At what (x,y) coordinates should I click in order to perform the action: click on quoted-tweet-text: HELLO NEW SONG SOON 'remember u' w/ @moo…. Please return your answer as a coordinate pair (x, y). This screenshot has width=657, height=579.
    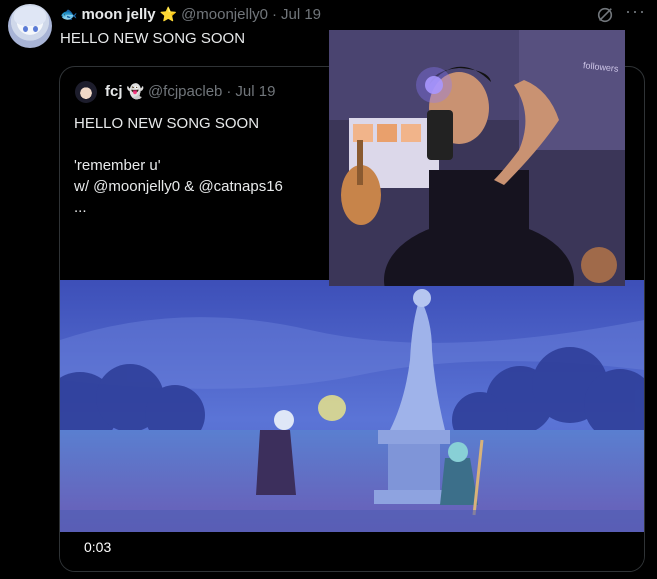
    Looking at the image, I should click on (178, 165).